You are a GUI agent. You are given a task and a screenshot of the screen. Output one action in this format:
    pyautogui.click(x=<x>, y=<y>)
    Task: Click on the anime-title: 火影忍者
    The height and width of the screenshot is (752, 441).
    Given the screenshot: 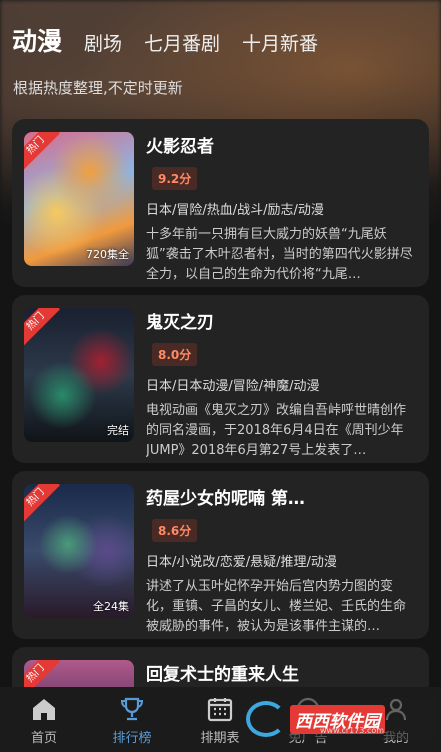 What is the action you would take?
    pyautogui.click(x=180, y=147)
    